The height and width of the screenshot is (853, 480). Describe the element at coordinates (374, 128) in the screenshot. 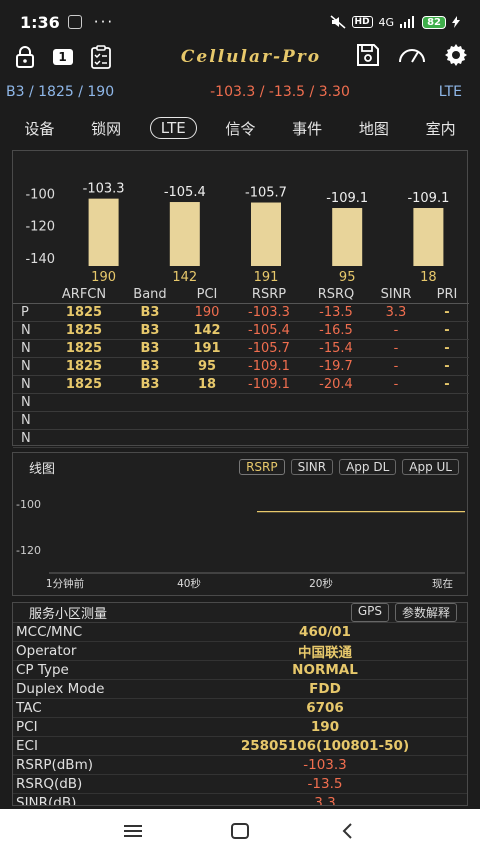

I see `tab-5: 地图` at that location.